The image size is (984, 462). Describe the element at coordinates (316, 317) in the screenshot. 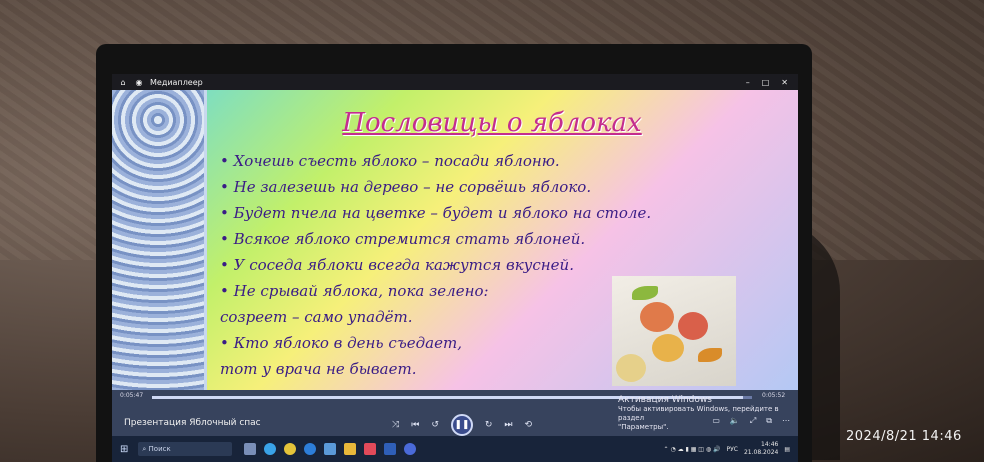

I see `list-item: созреет – само упадёт.` at that location.